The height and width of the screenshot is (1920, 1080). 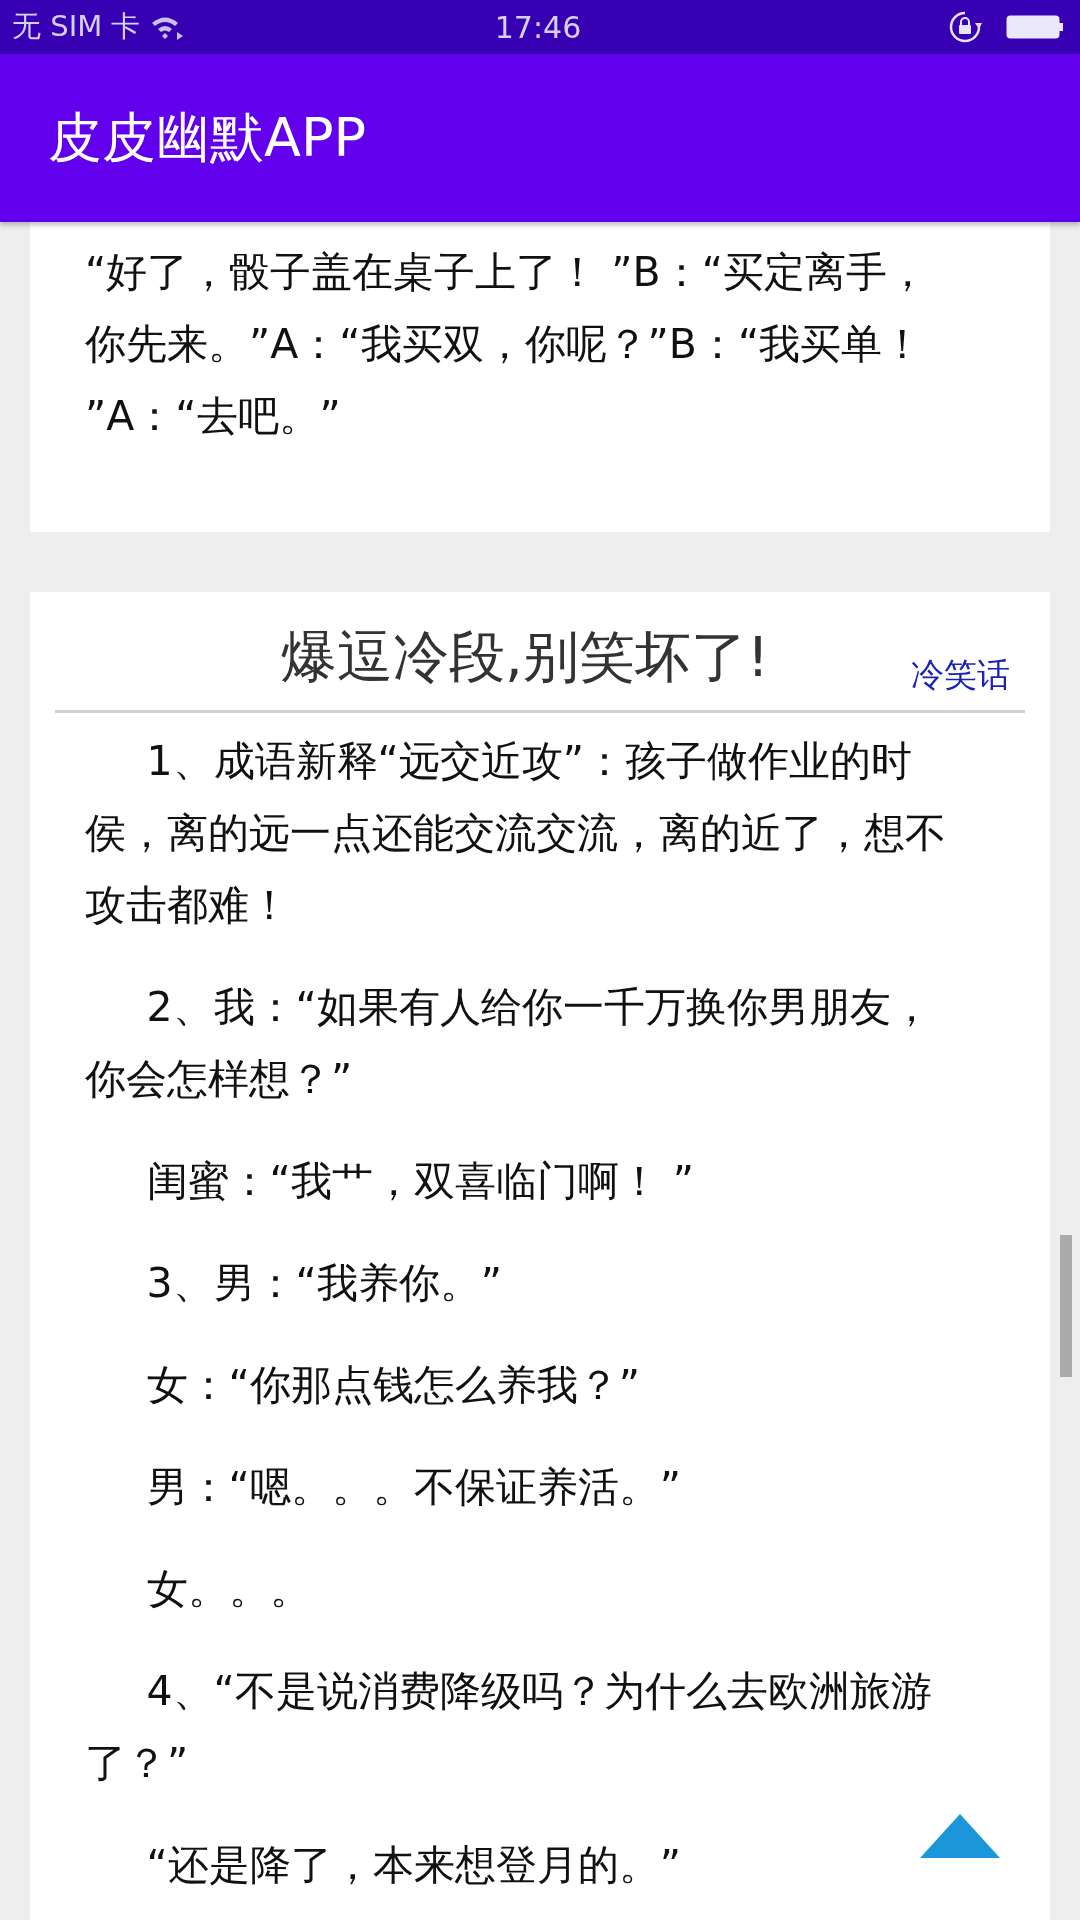 What do you see at coordinates (413, 1487) in the screenshot?
I see `joke-paragraph: 男：“嗯。。。不保证养活。”` at bounding box center [413, 1487].